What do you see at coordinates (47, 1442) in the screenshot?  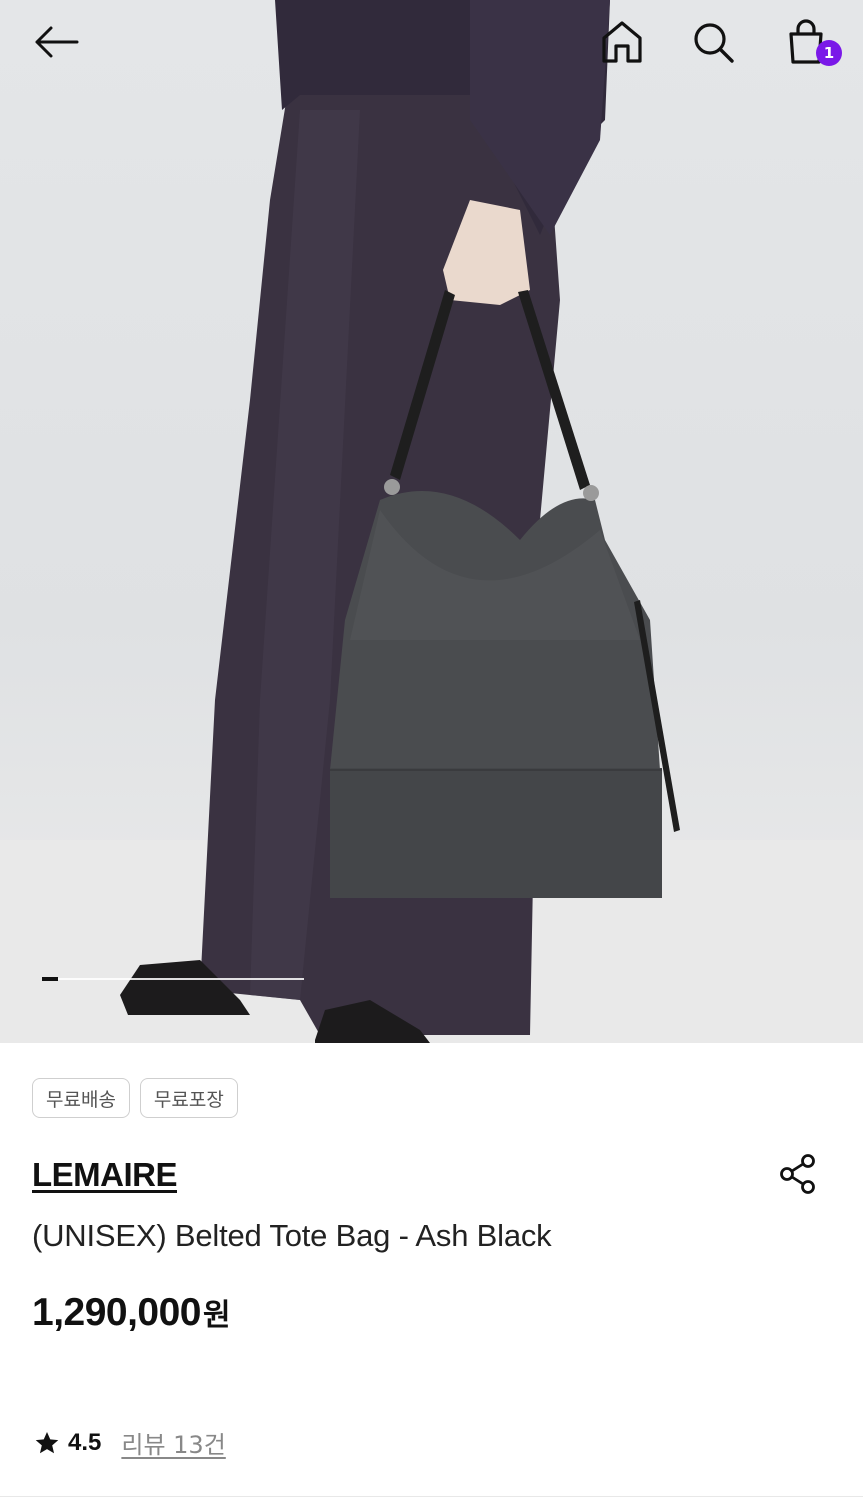 I see `star-icon` at bounding box center [47, 1442].